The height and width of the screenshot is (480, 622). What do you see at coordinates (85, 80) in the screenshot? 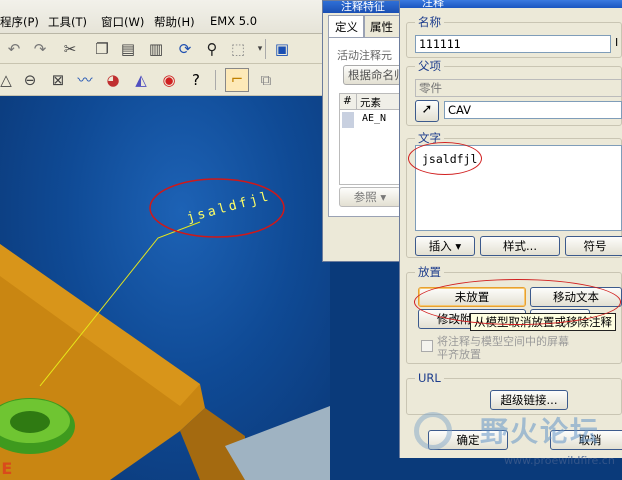
I see `analysis-icon: 〰` at bounding box center [85, 80].